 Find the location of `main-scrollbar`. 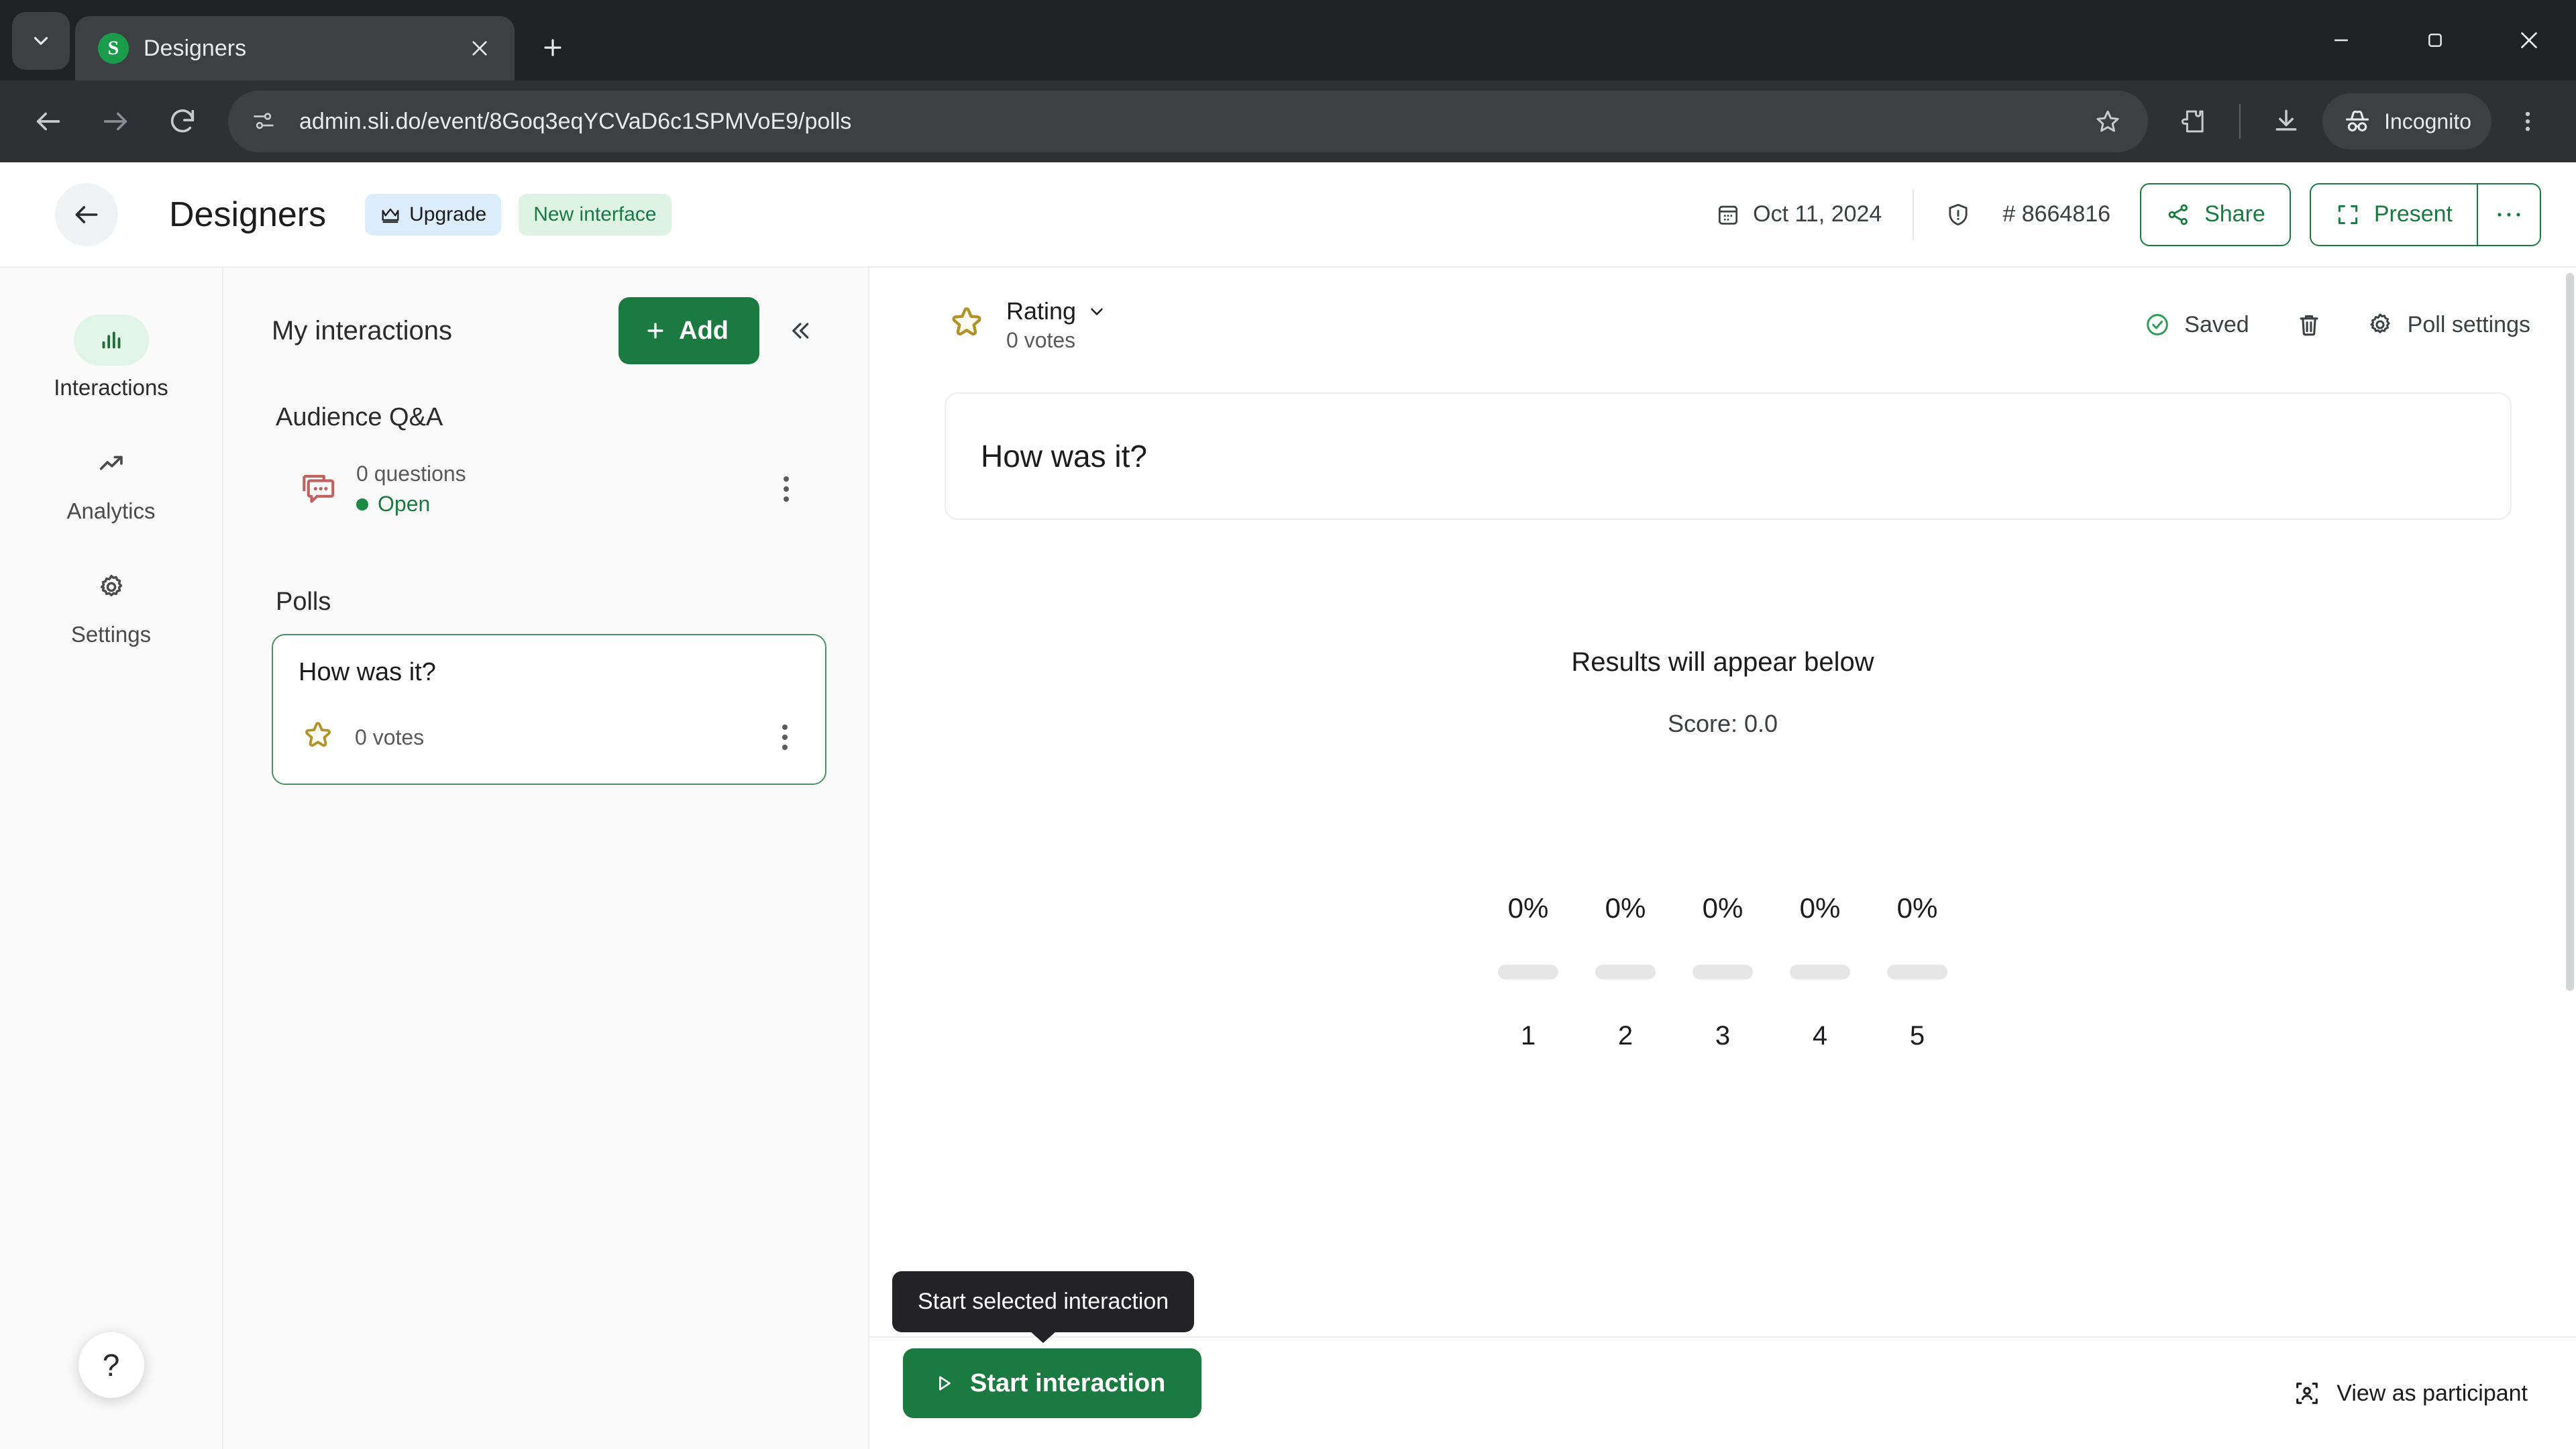

main-scrollbar is located at coordinates (2570, 858).